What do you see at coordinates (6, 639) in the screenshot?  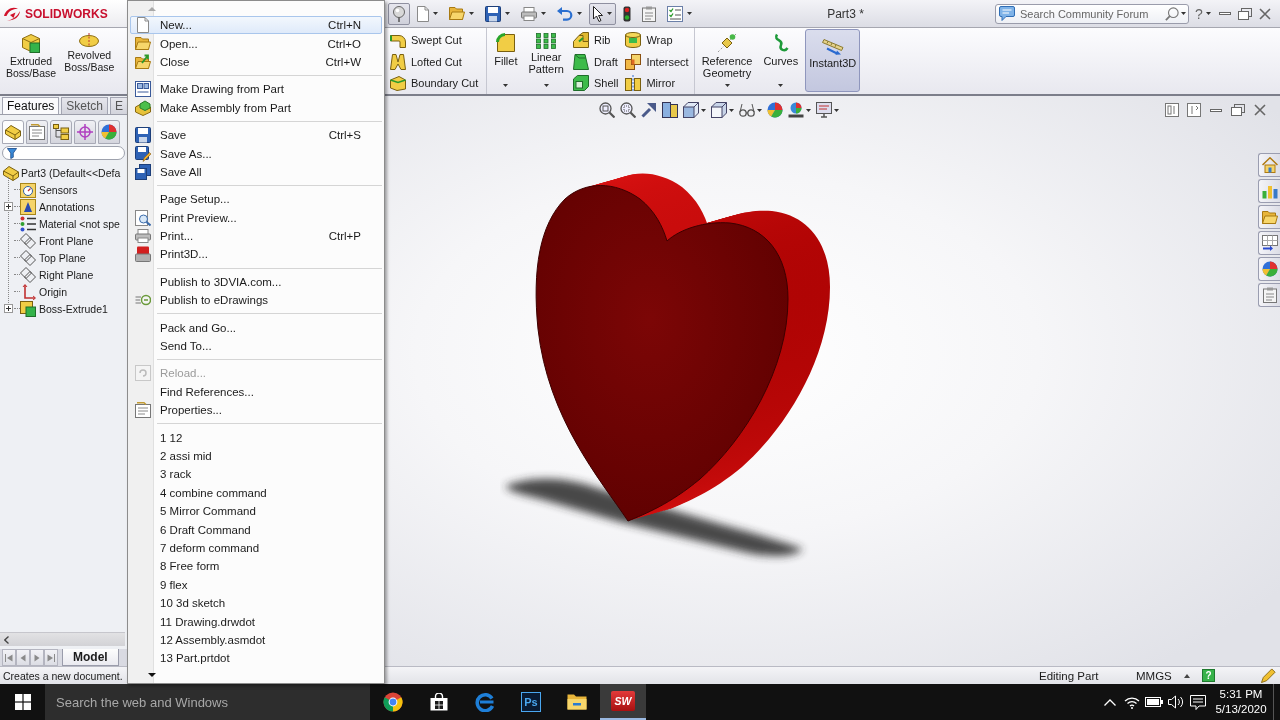 I see `scroll-left-icon` at bounding box center [6, 639].